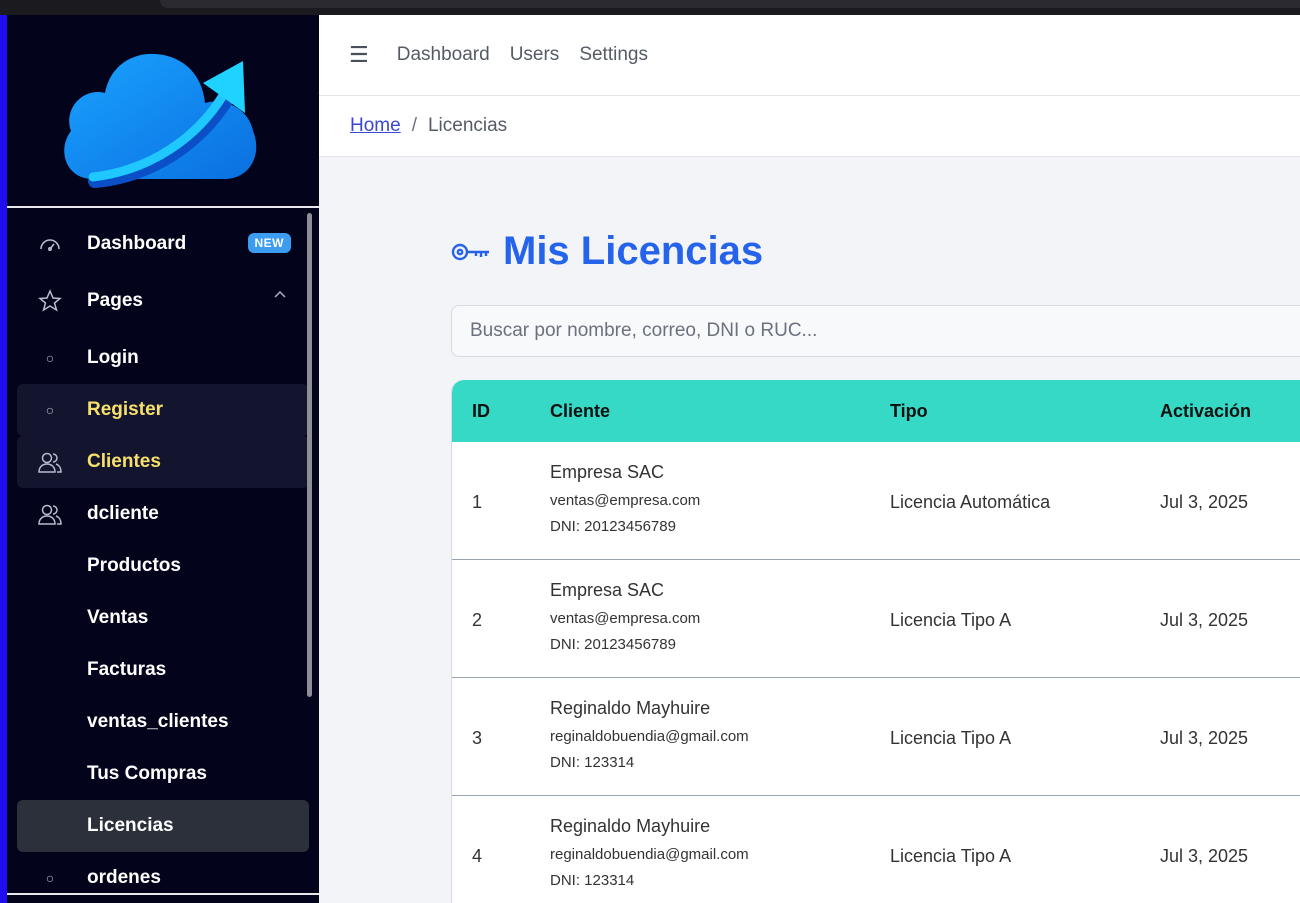 Image resolution: width=1300 pixels, height=903 pixels. I want to click on column-header-activacion: Activación, so click(1205, 411).